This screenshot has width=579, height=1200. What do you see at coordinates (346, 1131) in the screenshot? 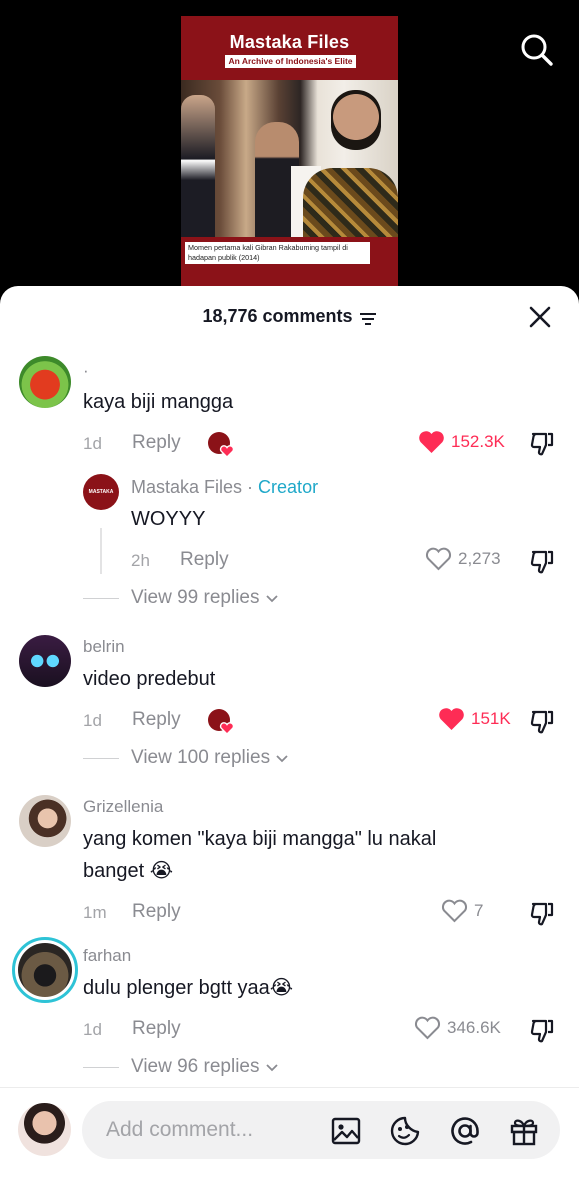
I see `image-icon` at bounding box center [346, 1131].